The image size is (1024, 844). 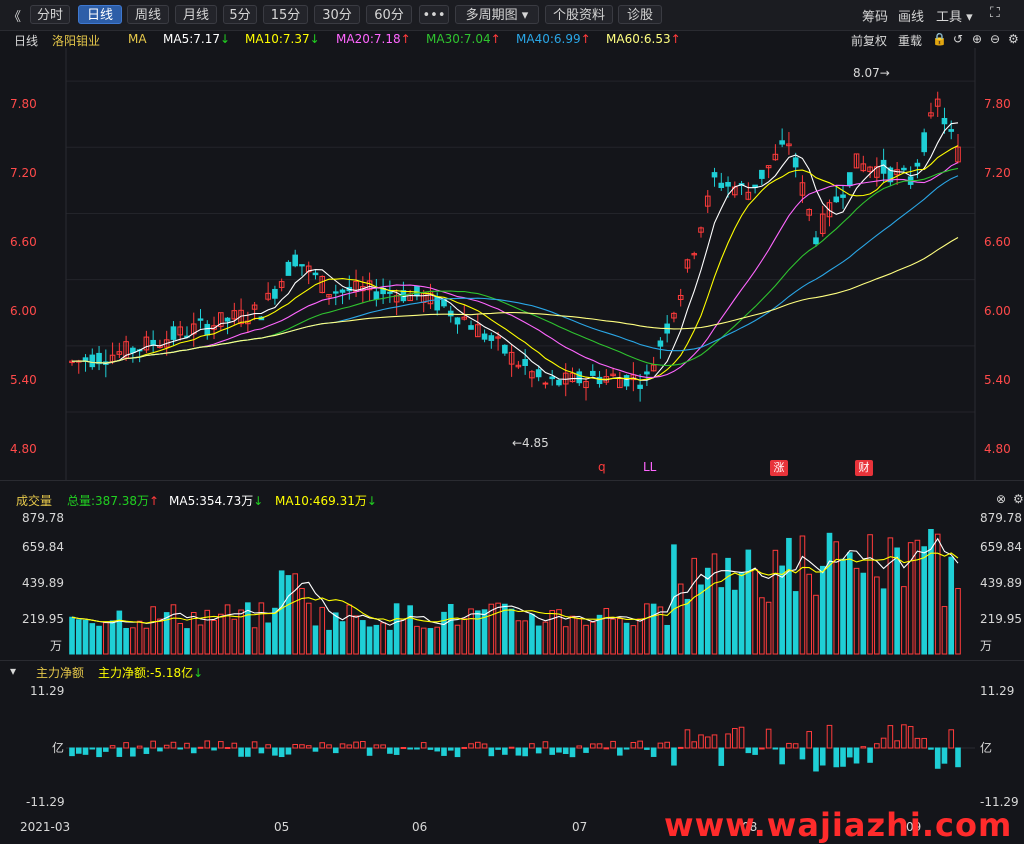 What do you see at coordinates (910, 40) in the screenshot?
I see `reload-button: 重载` at bounding box center [910, 40].